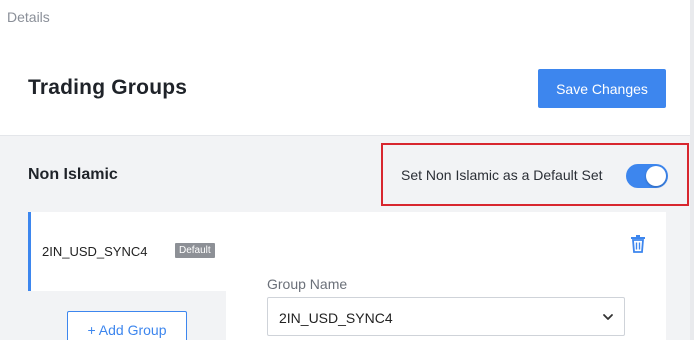  Describe the element at coordinates (73, 174) in the screenshot. I see `section-title: Non Islamic` at that location.